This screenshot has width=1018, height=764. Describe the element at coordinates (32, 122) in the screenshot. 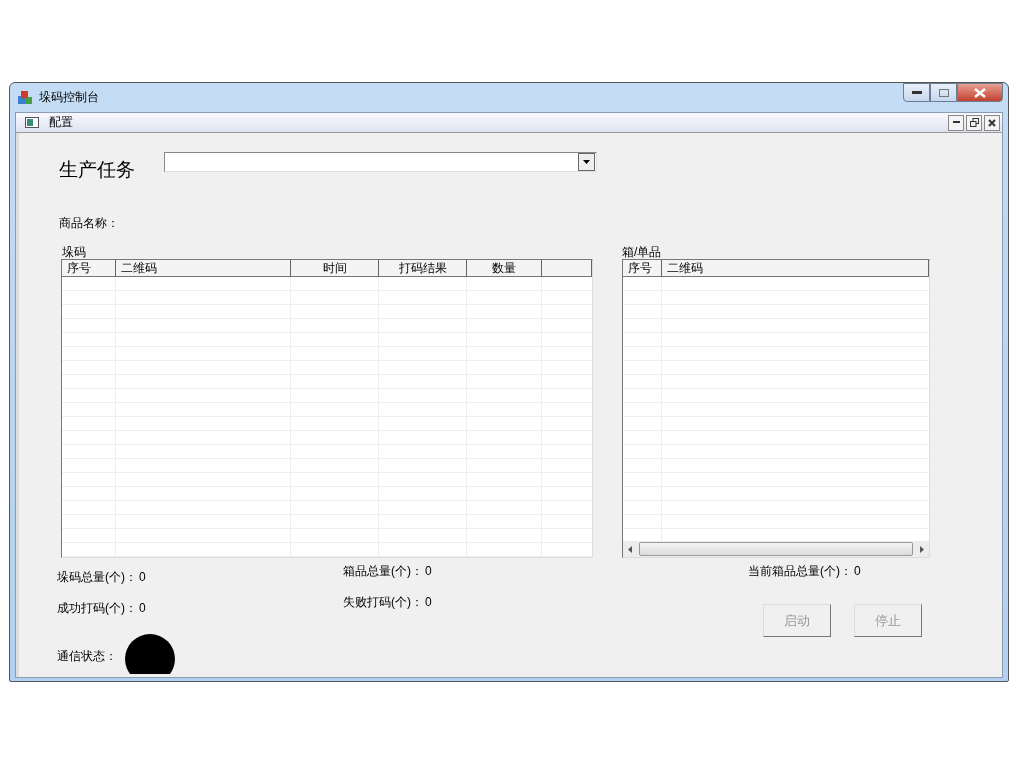

I see `form-icon` at that location.